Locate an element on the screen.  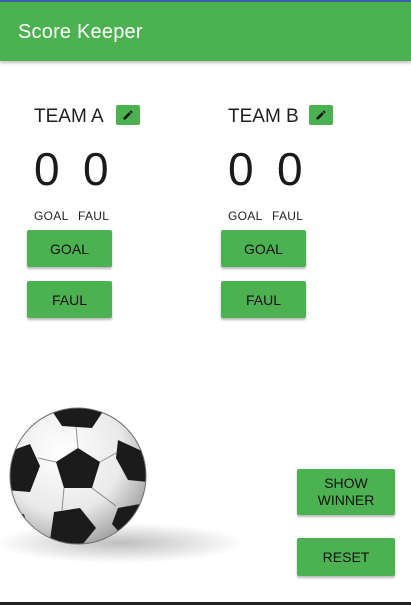
team-b-goal-button: GOAL is located at coordinates (263, 248).